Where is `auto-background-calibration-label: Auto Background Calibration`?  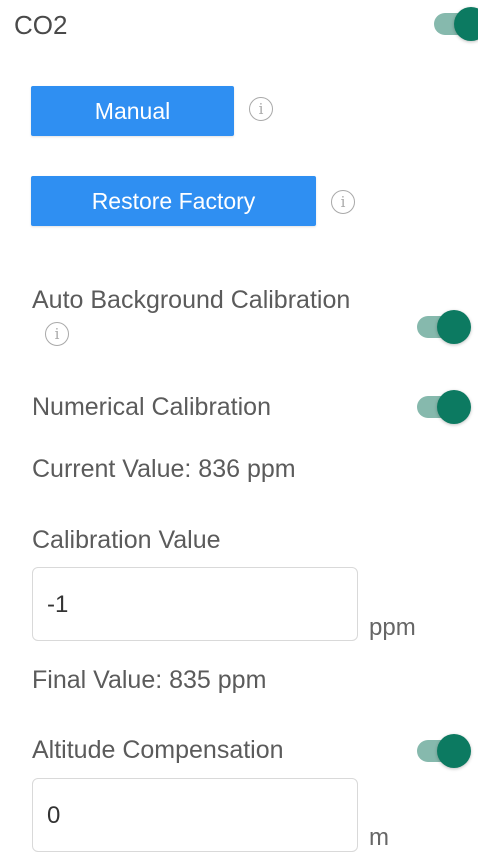
auto-background-calibration-label: Auto Background Calibration is located at coordinates (191, 300).